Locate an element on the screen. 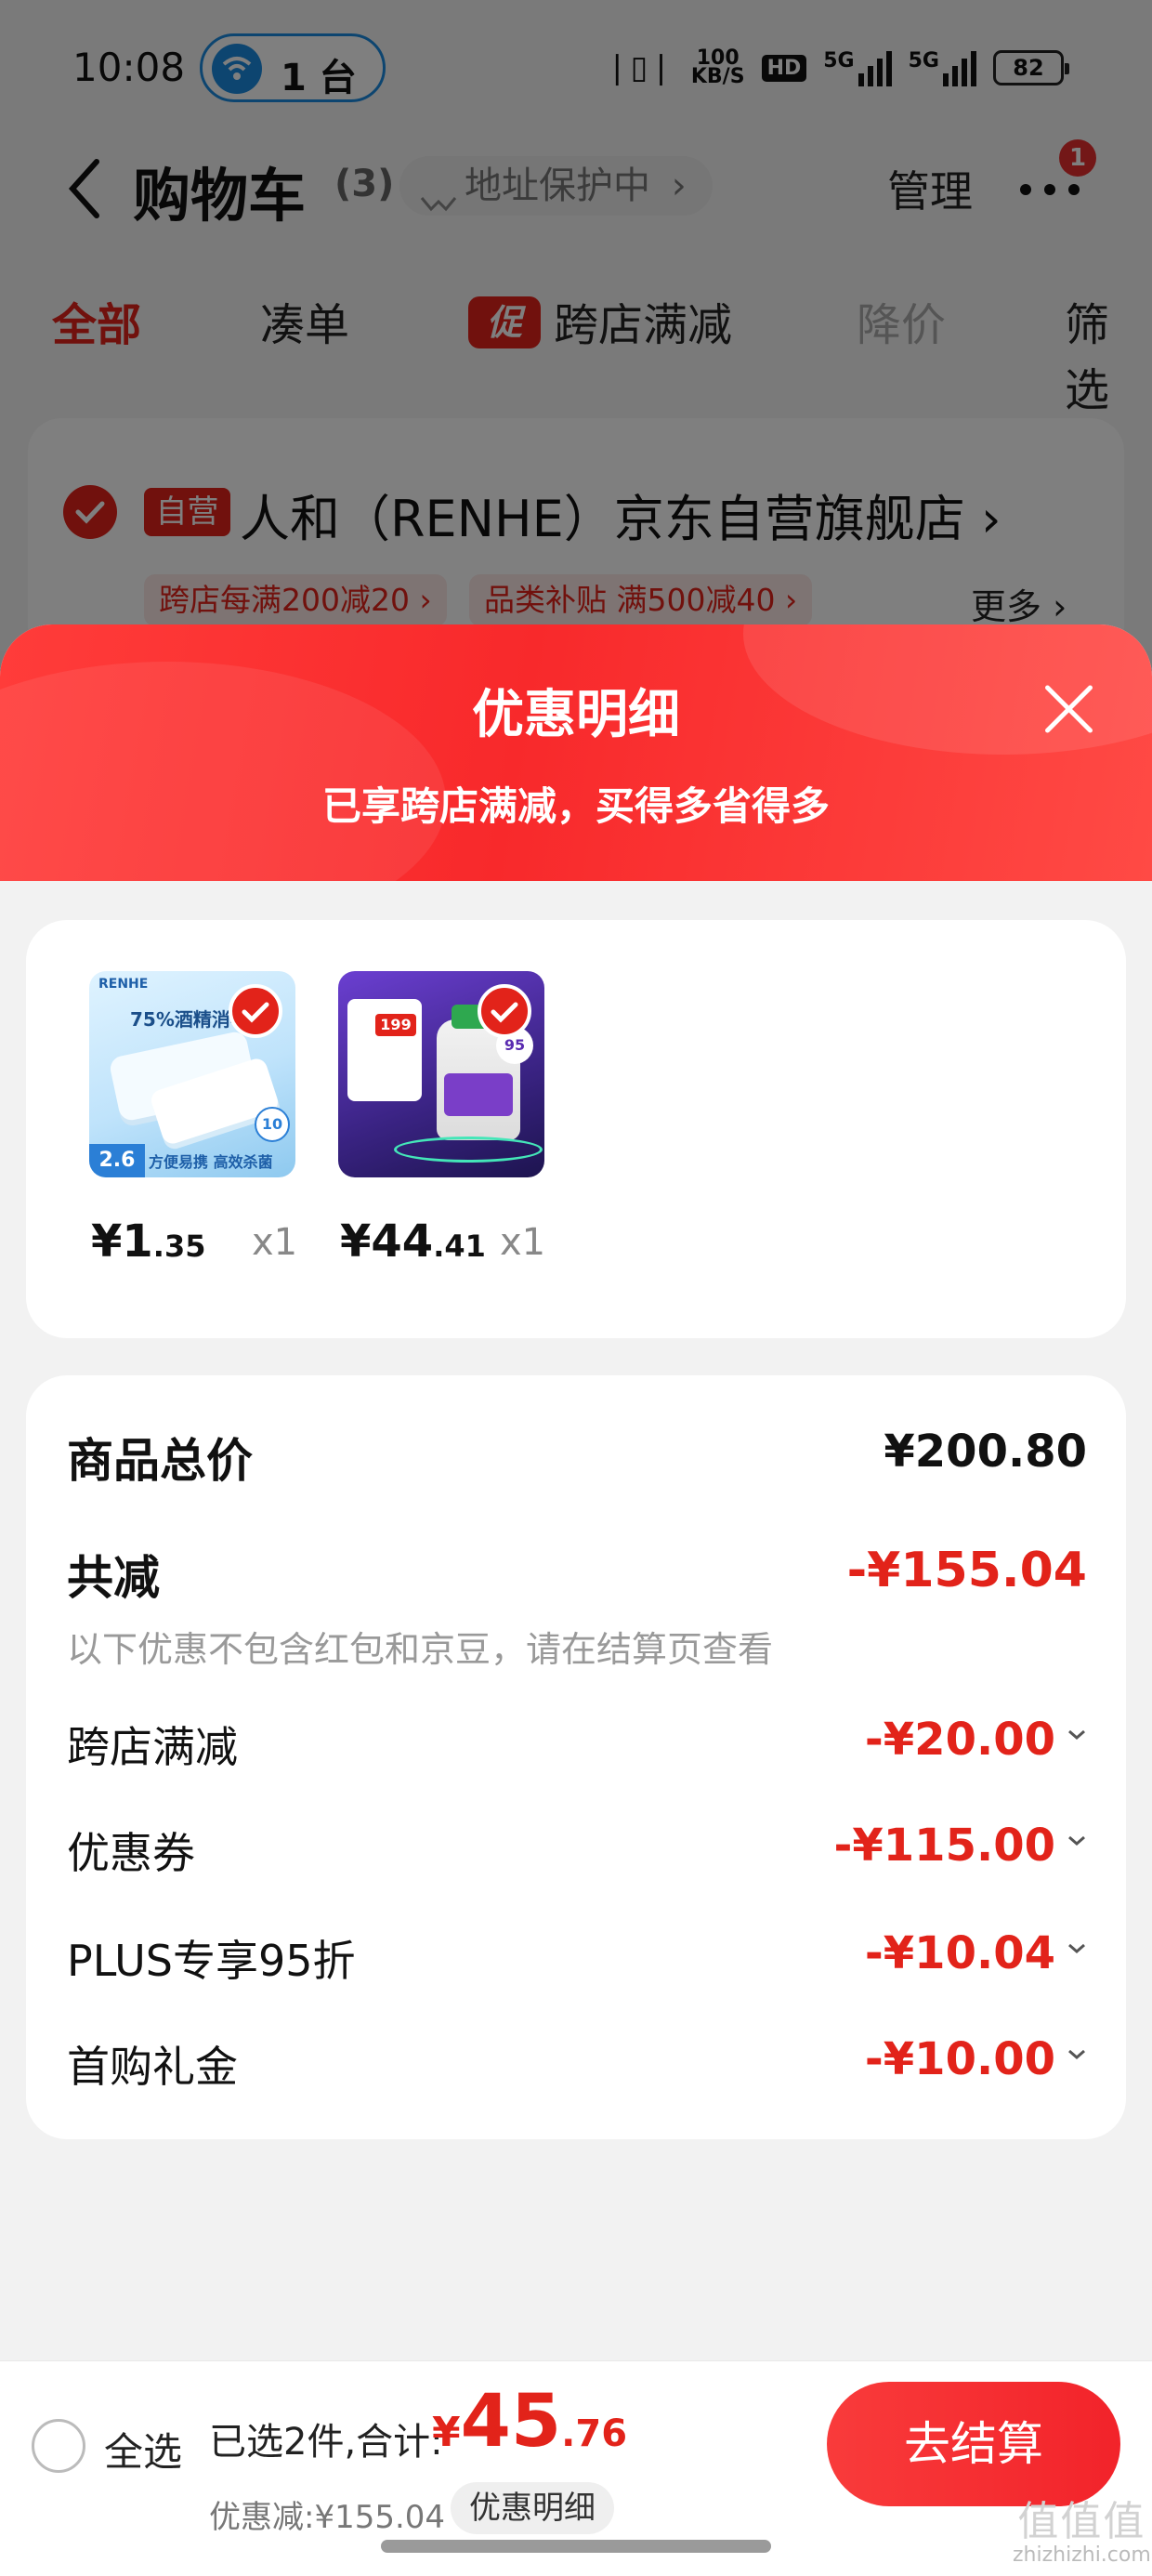  discount-amount: -¥10.04 is located at coordinates (960, 1953).